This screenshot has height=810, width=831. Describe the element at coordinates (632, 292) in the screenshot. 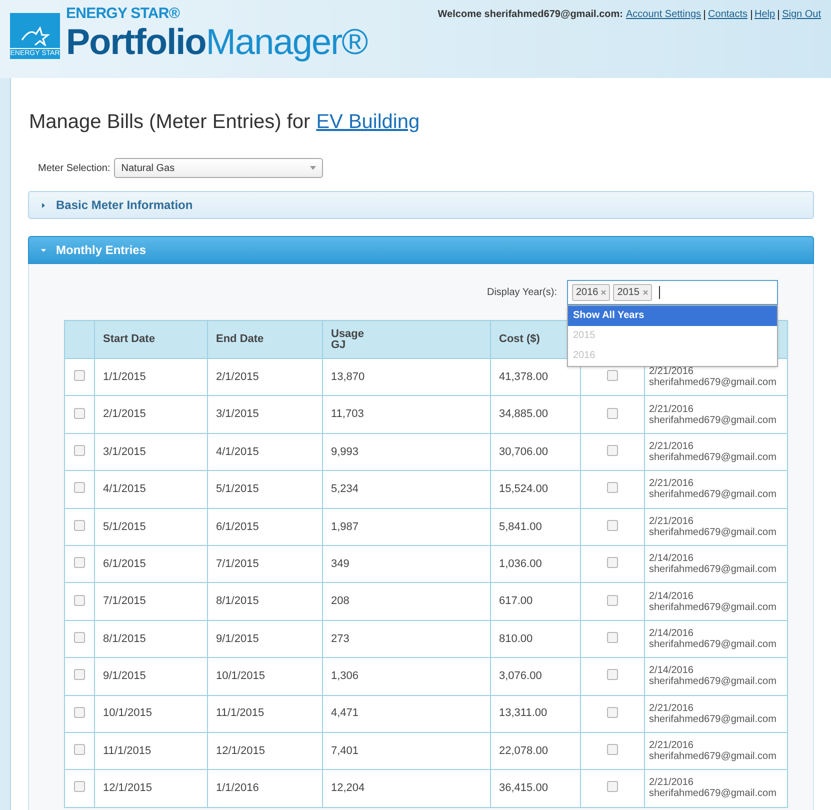

I see `year-tag: 2015` at that location.